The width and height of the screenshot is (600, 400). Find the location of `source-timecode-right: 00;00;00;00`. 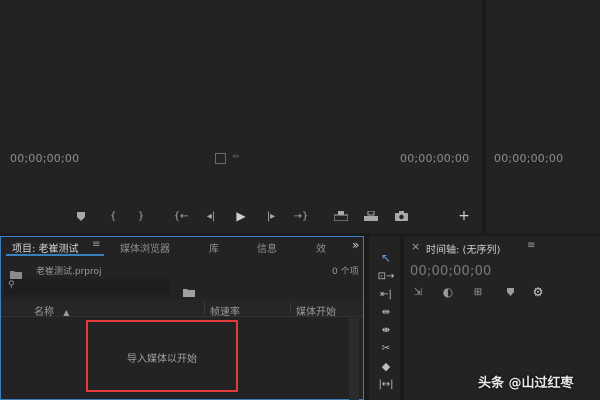

source-timecode-right: 00;00;00;00 is located at coordinates (434, 158).